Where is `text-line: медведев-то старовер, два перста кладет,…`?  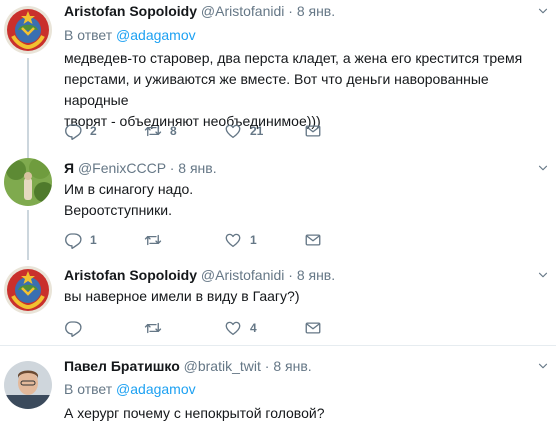
text-line: медведев-то старовер, два перста кладет,… is located at coordinates (293, 58).